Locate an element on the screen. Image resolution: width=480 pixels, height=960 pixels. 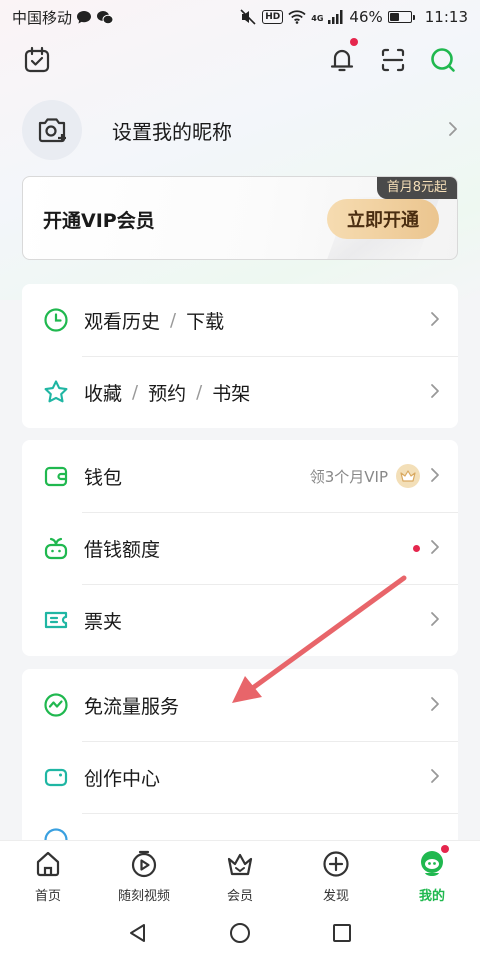
vip-promo-tag: 首月8元起 is located at coordinates (416, 188).